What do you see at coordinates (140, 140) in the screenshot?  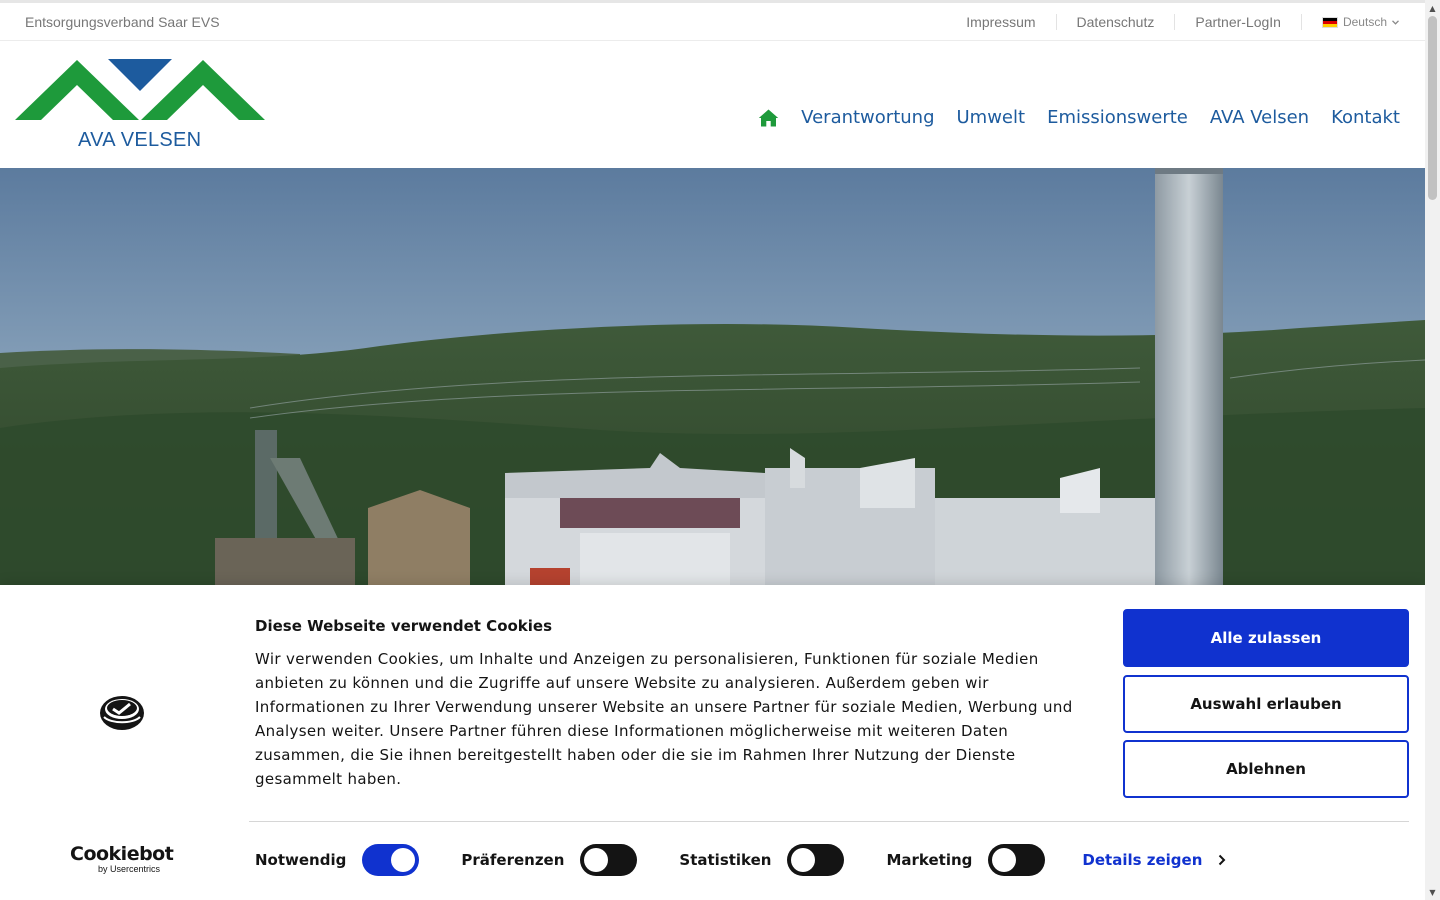 I see `logo-text: AVA VELSEN` at bounding box center [140, 140].